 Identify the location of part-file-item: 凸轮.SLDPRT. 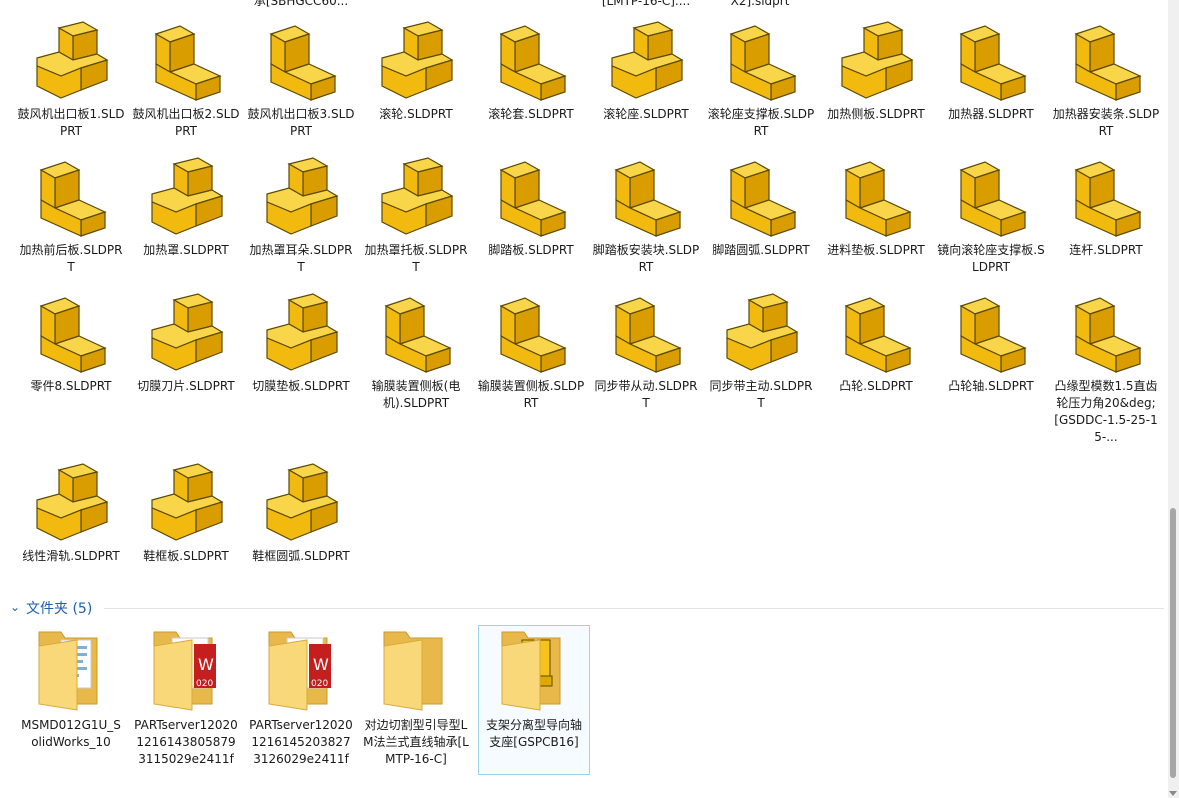
(876, 343).